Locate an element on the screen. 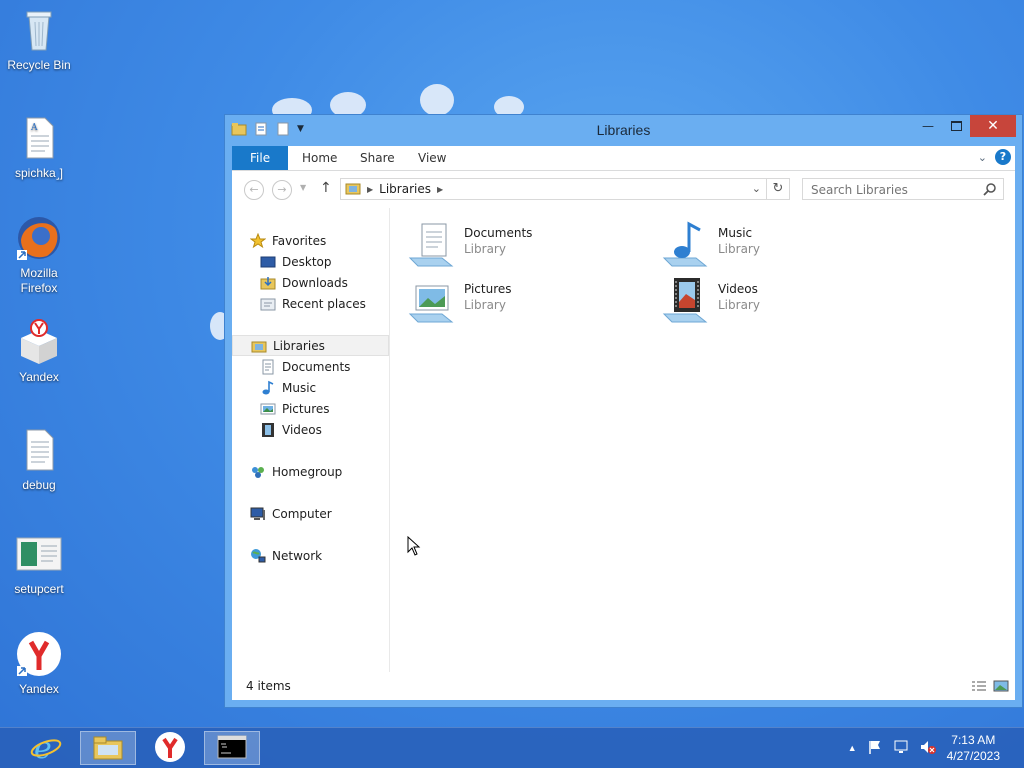  large-icons-view-icon is located at coordinates (1001, 687).